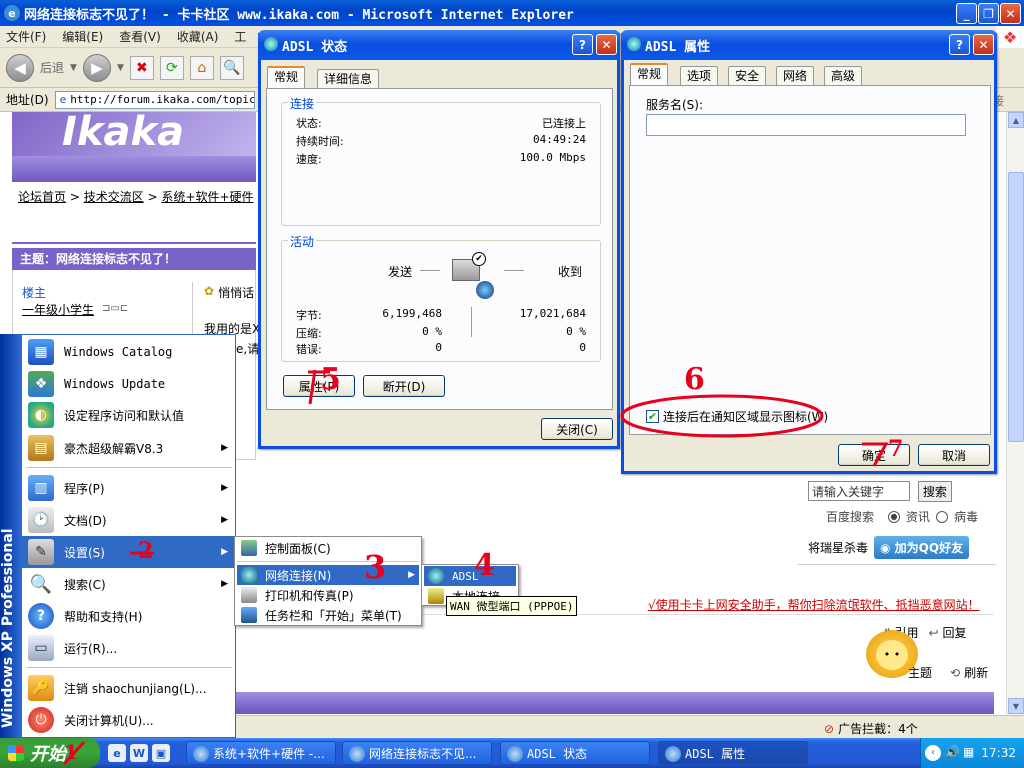 Image resolution: width=1024 pixels, height=768 pixels. What do you see at coordinates (330, 379) in the screenshot?
I see `annotation-5: 5` at bounding box center [330, 379].